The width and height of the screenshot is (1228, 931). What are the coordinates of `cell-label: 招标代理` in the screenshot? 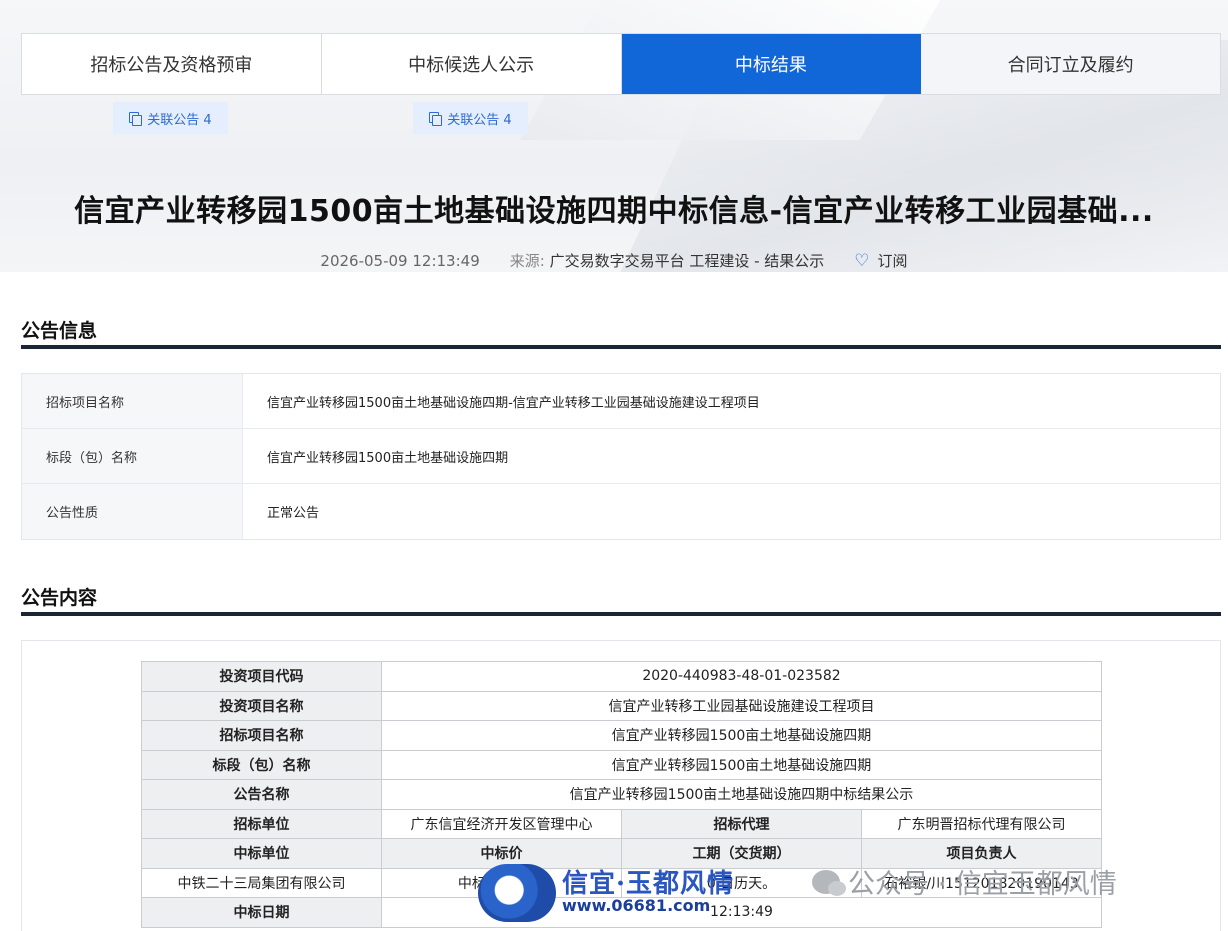 It's located at (741, 823).